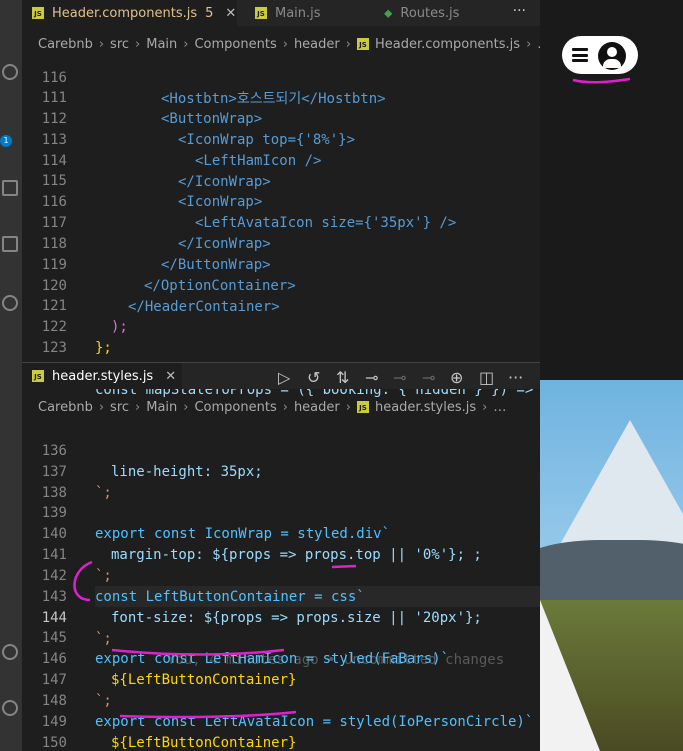 The height and width of the screenshot is (751, 683). What do you see at coordinates (281, 450) in the screenshot?
I see `code-line: 136 line-height: 35px;` at bounding box center [281, 450].